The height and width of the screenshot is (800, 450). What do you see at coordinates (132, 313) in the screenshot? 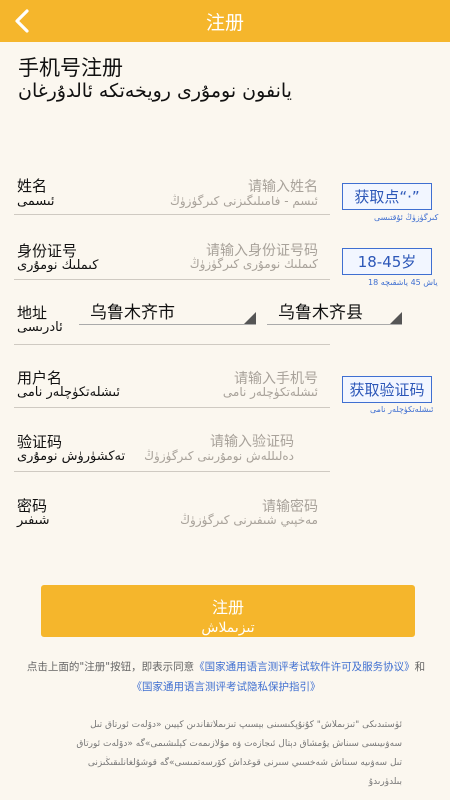
I see `city-select-value: 乌鲁木齐市` at bounding box center [132, 313].